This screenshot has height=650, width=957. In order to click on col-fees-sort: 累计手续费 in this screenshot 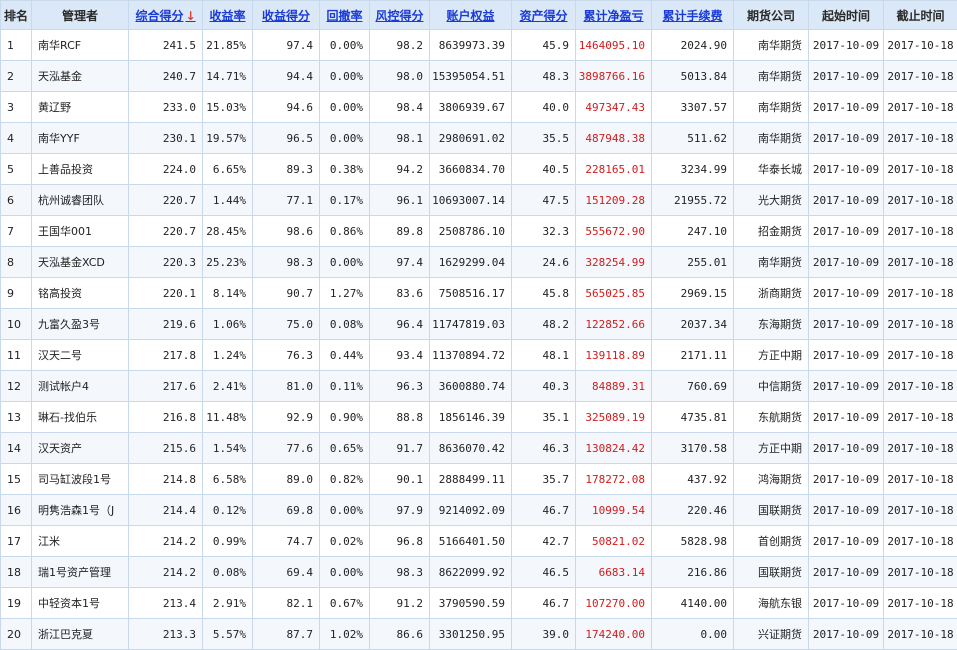, I will do `click(693, 15)`.